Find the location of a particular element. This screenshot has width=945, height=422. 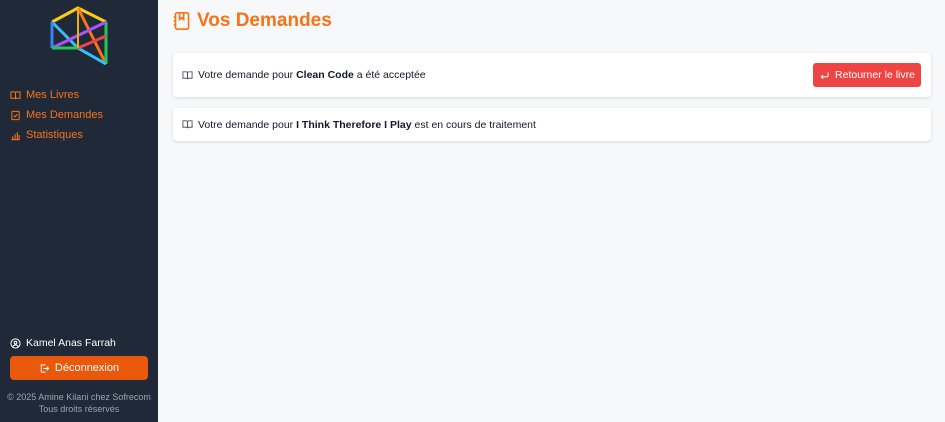

user-info: Kamel Anas Farrah is located at coordinates (63, 343).